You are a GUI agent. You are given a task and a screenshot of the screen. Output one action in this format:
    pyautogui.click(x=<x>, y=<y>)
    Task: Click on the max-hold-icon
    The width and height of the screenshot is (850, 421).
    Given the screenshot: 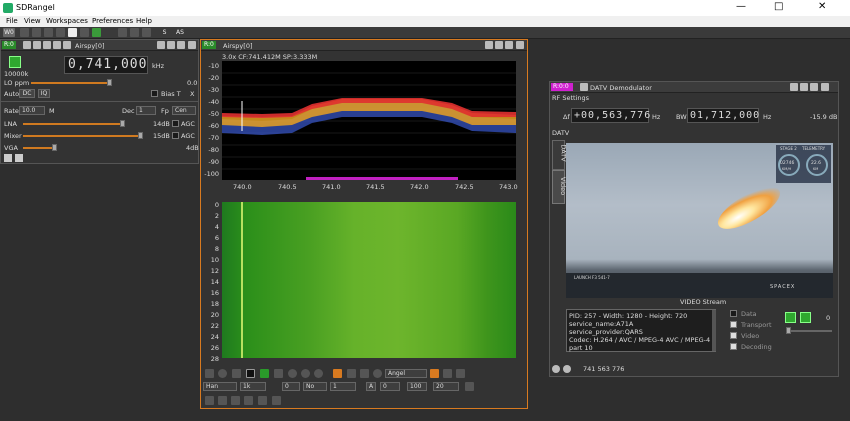 What is the action you would take?
    pyautogui.click(x=292, y=373)
    